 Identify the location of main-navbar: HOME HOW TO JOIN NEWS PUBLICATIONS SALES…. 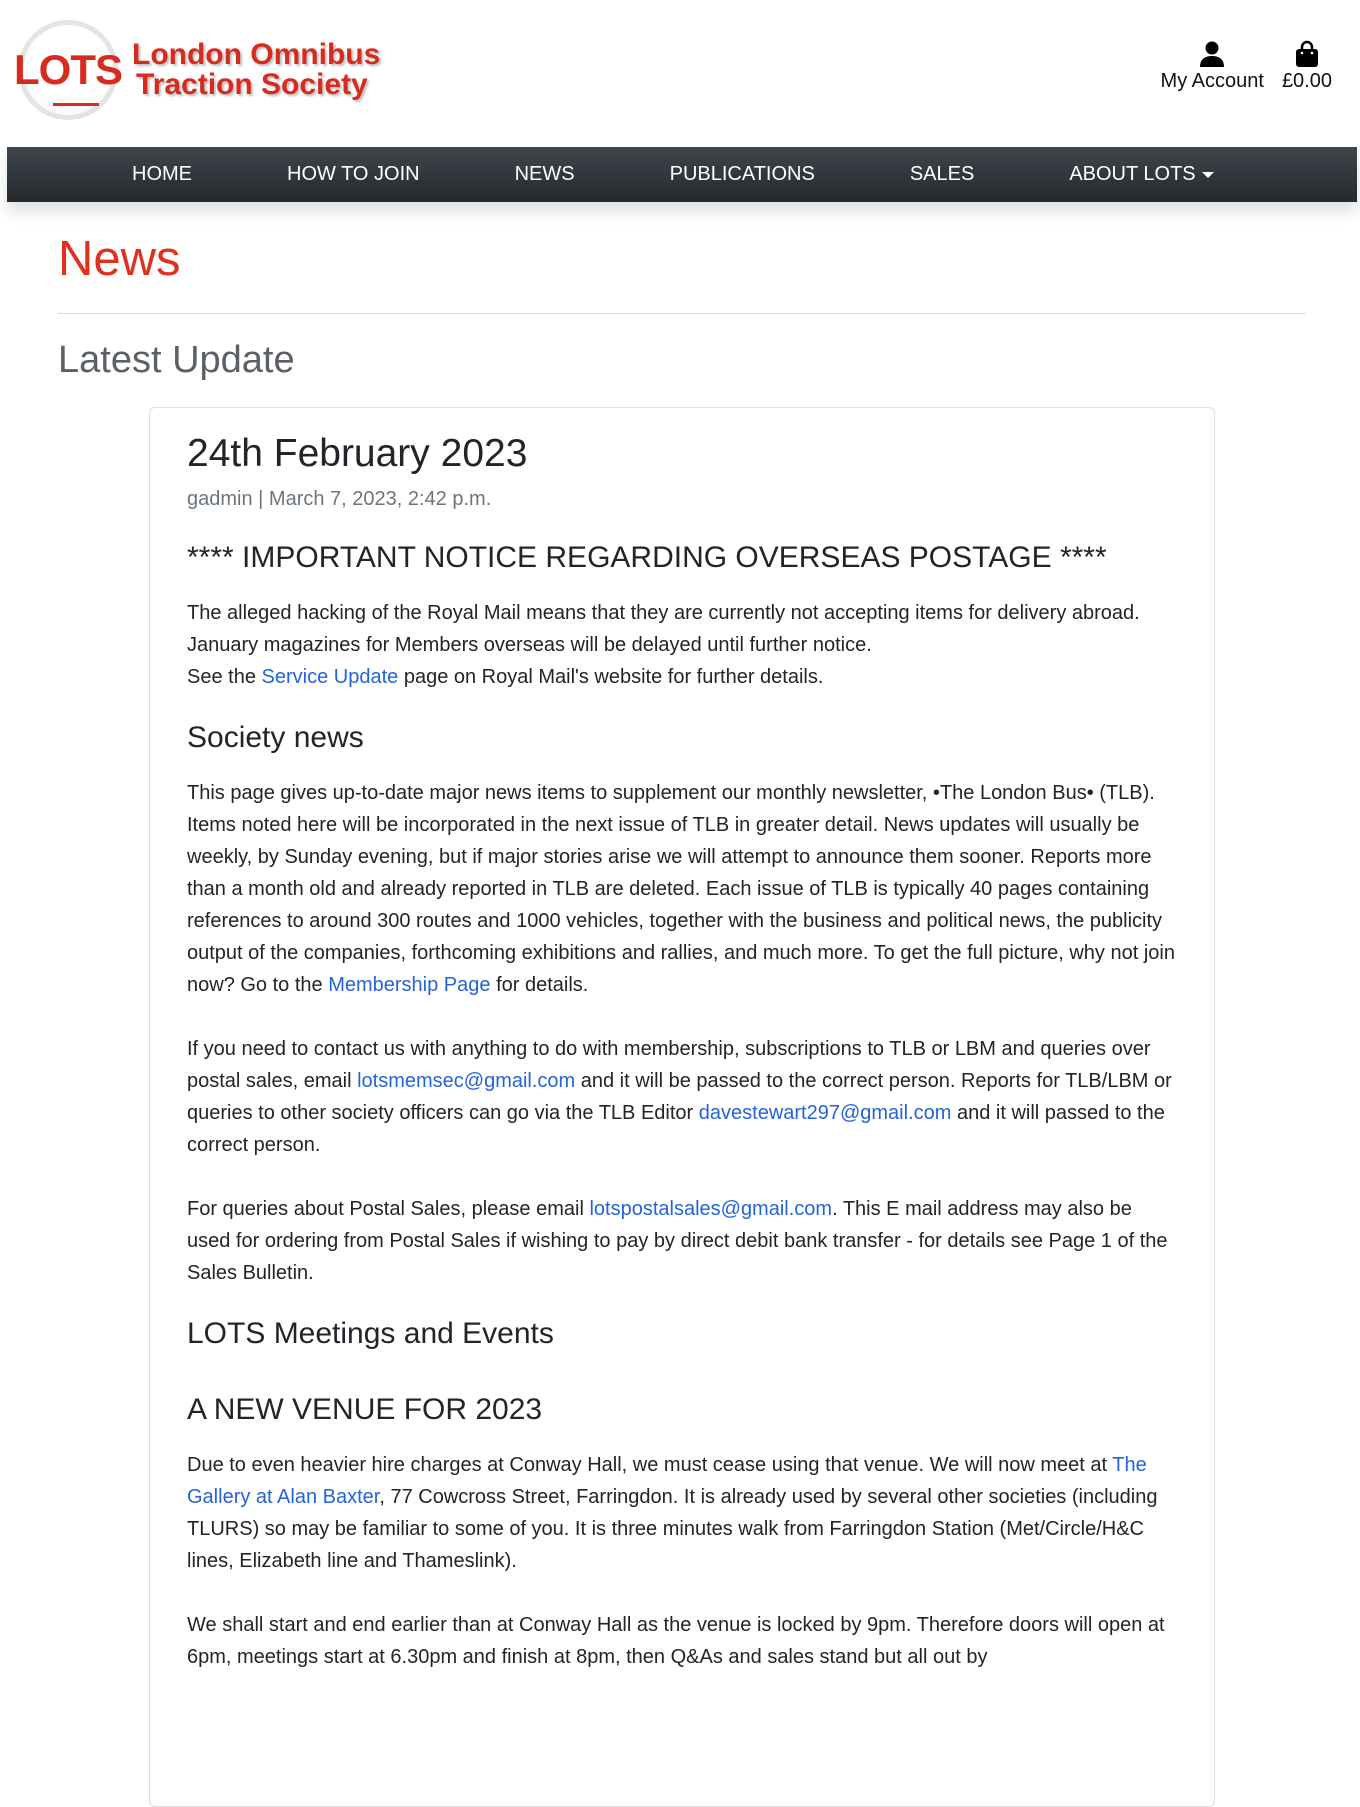
(682, 174).